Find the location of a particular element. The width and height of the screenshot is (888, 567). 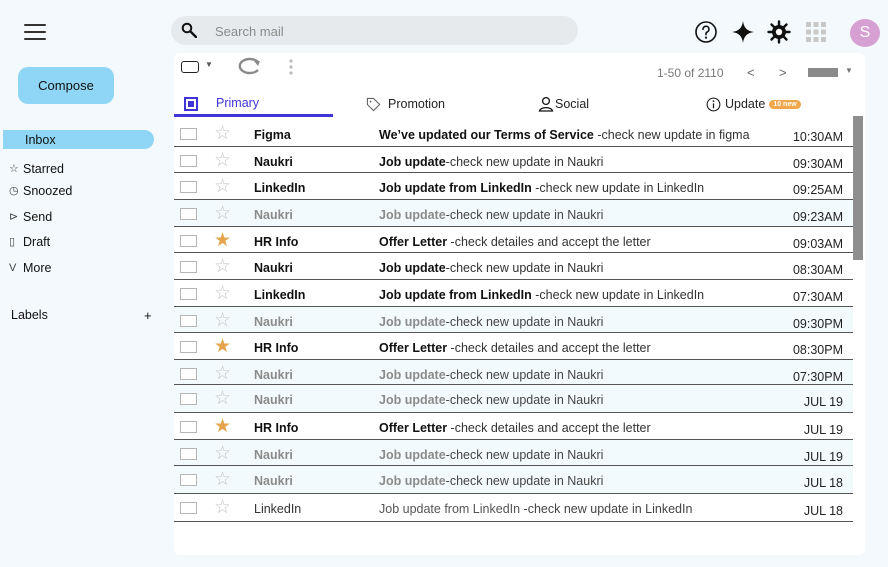

select-all-checkbox is located at coordinates (190, 67).